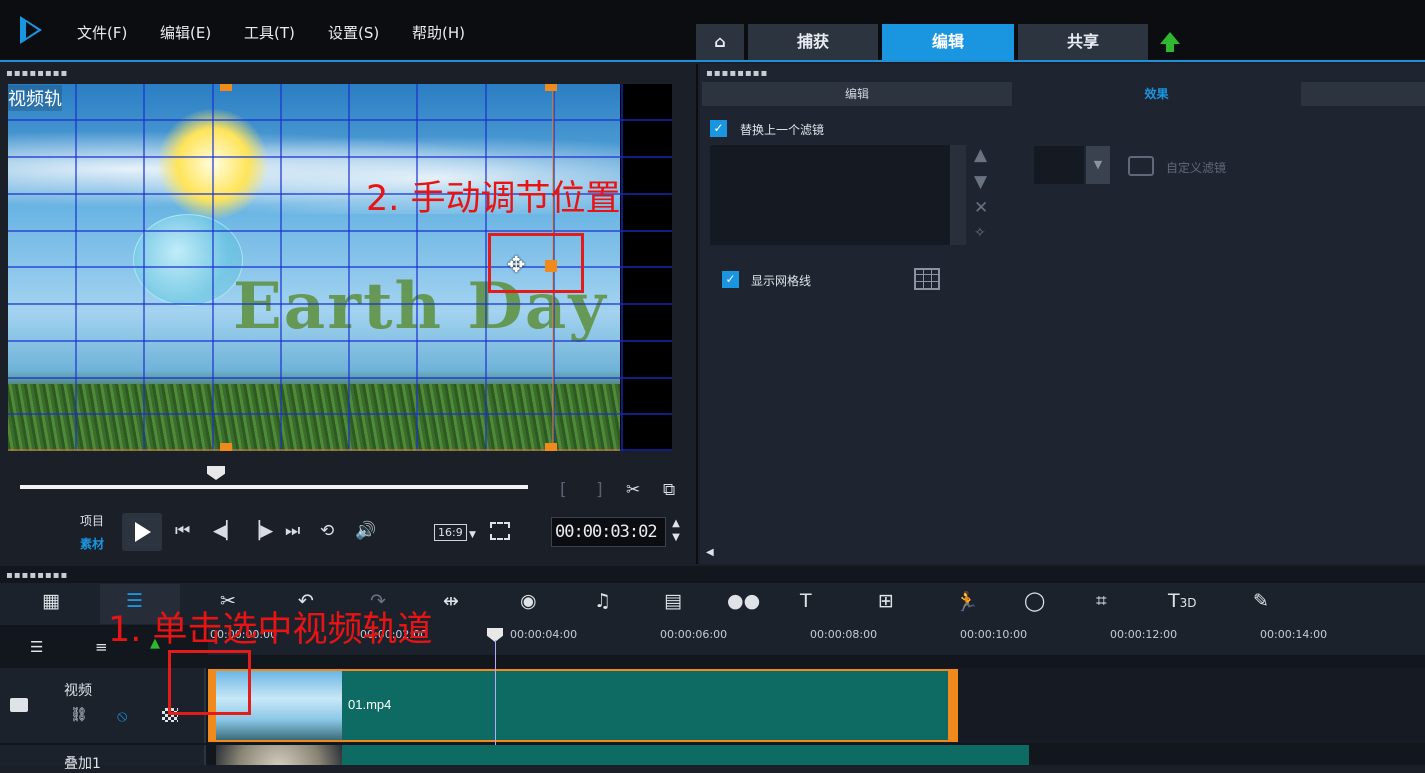  What do you see at coordinates (500, 531) in the screenshot?
I see `change-resize-icon` at bounding box center [500, 531].